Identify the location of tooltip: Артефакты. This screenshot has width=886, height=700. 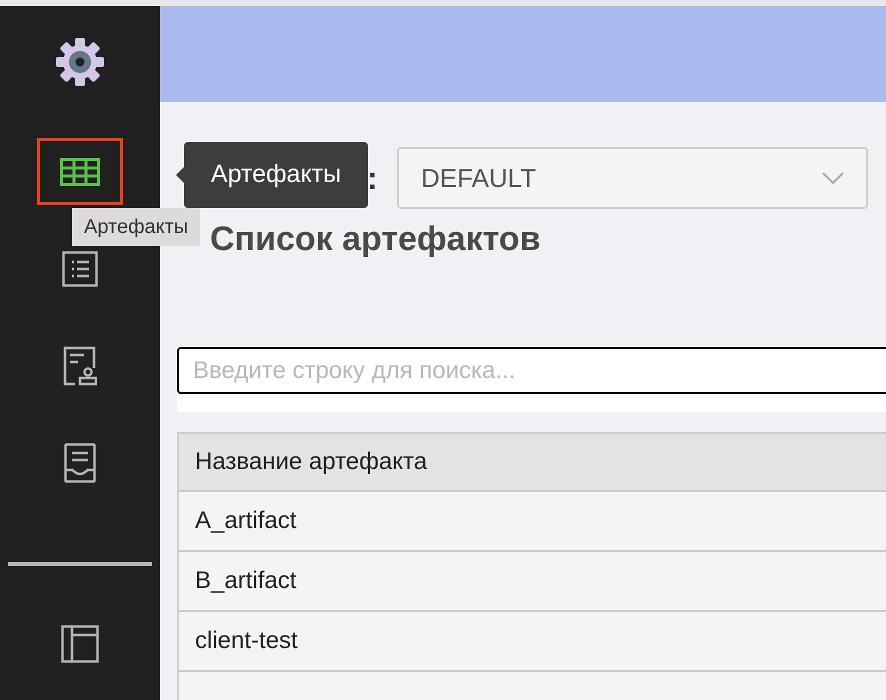
(276, 175).